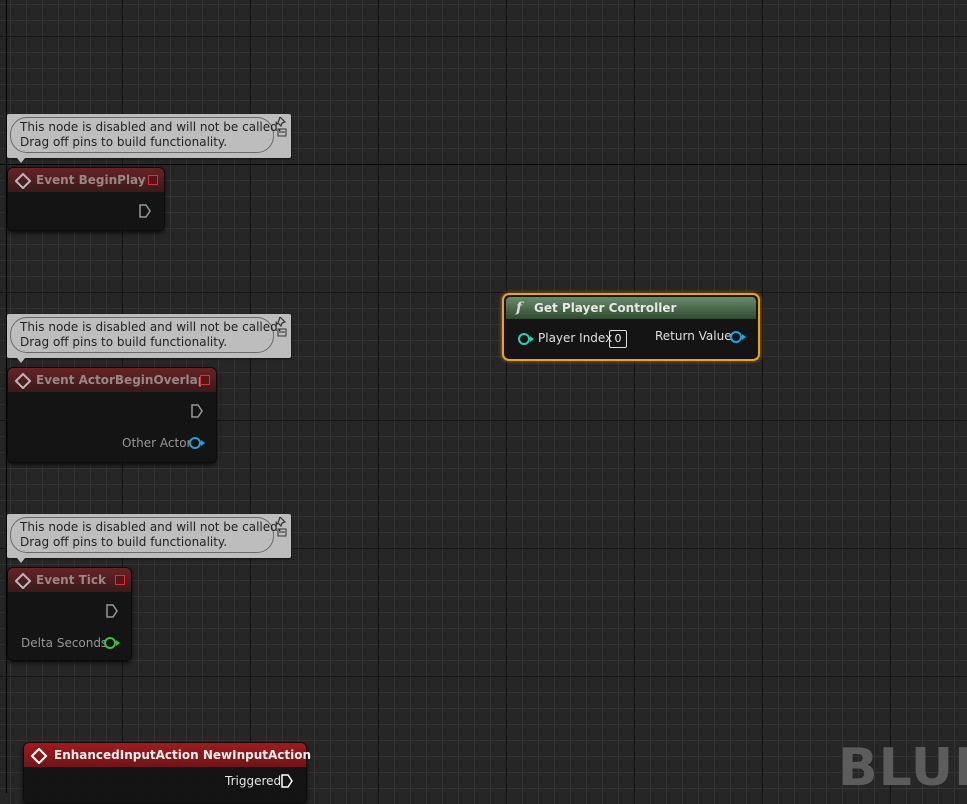  I want to click on graph-origin-line-horizontal, so click(483, 164).